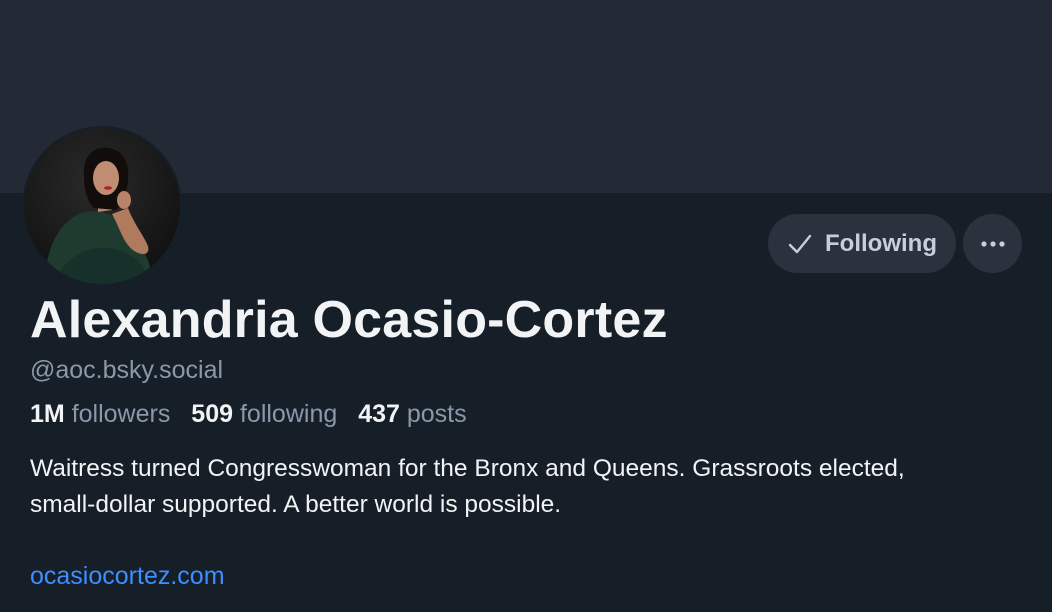 This screenshot has height=612, width=1052. I want to click on following-label: following, so click(288, 414).